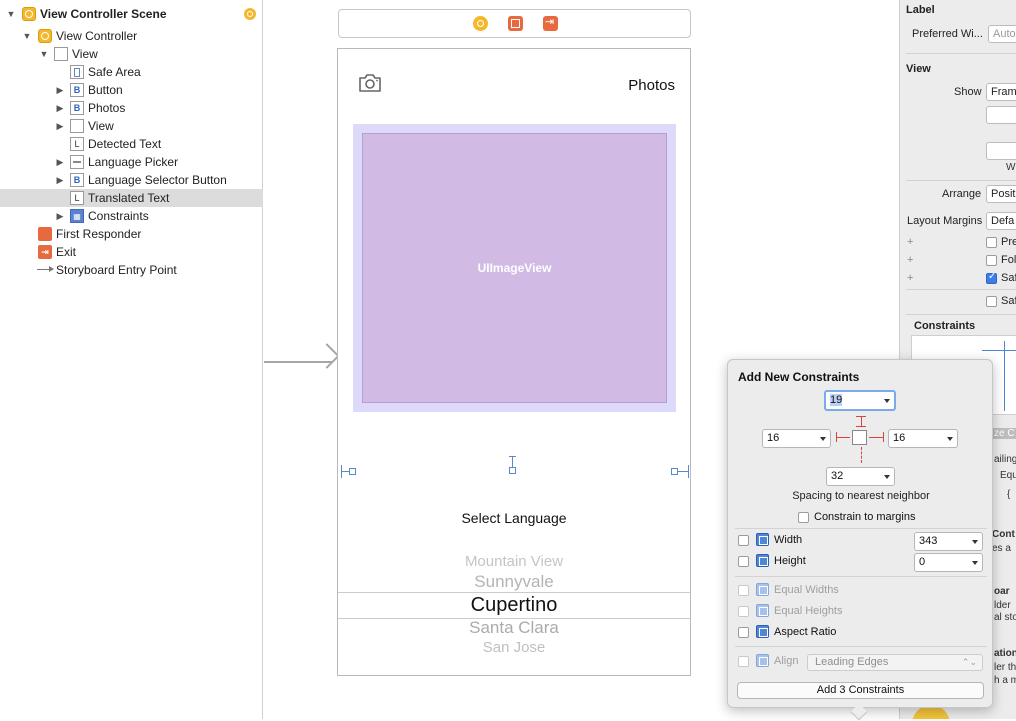  I want to click on outline-item-view: ▼ View, so click(131, 54).